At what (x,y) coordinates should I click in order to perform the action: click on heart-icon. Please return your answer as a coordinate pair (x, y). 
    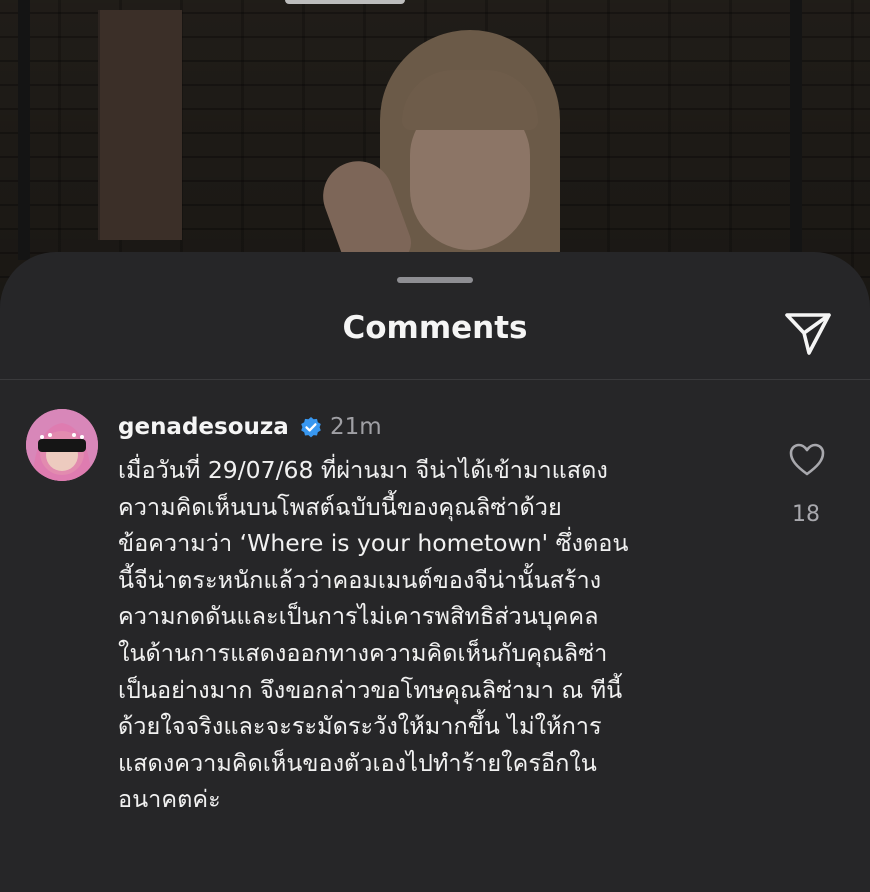
    Looking at the image, I should click on (807, 459).